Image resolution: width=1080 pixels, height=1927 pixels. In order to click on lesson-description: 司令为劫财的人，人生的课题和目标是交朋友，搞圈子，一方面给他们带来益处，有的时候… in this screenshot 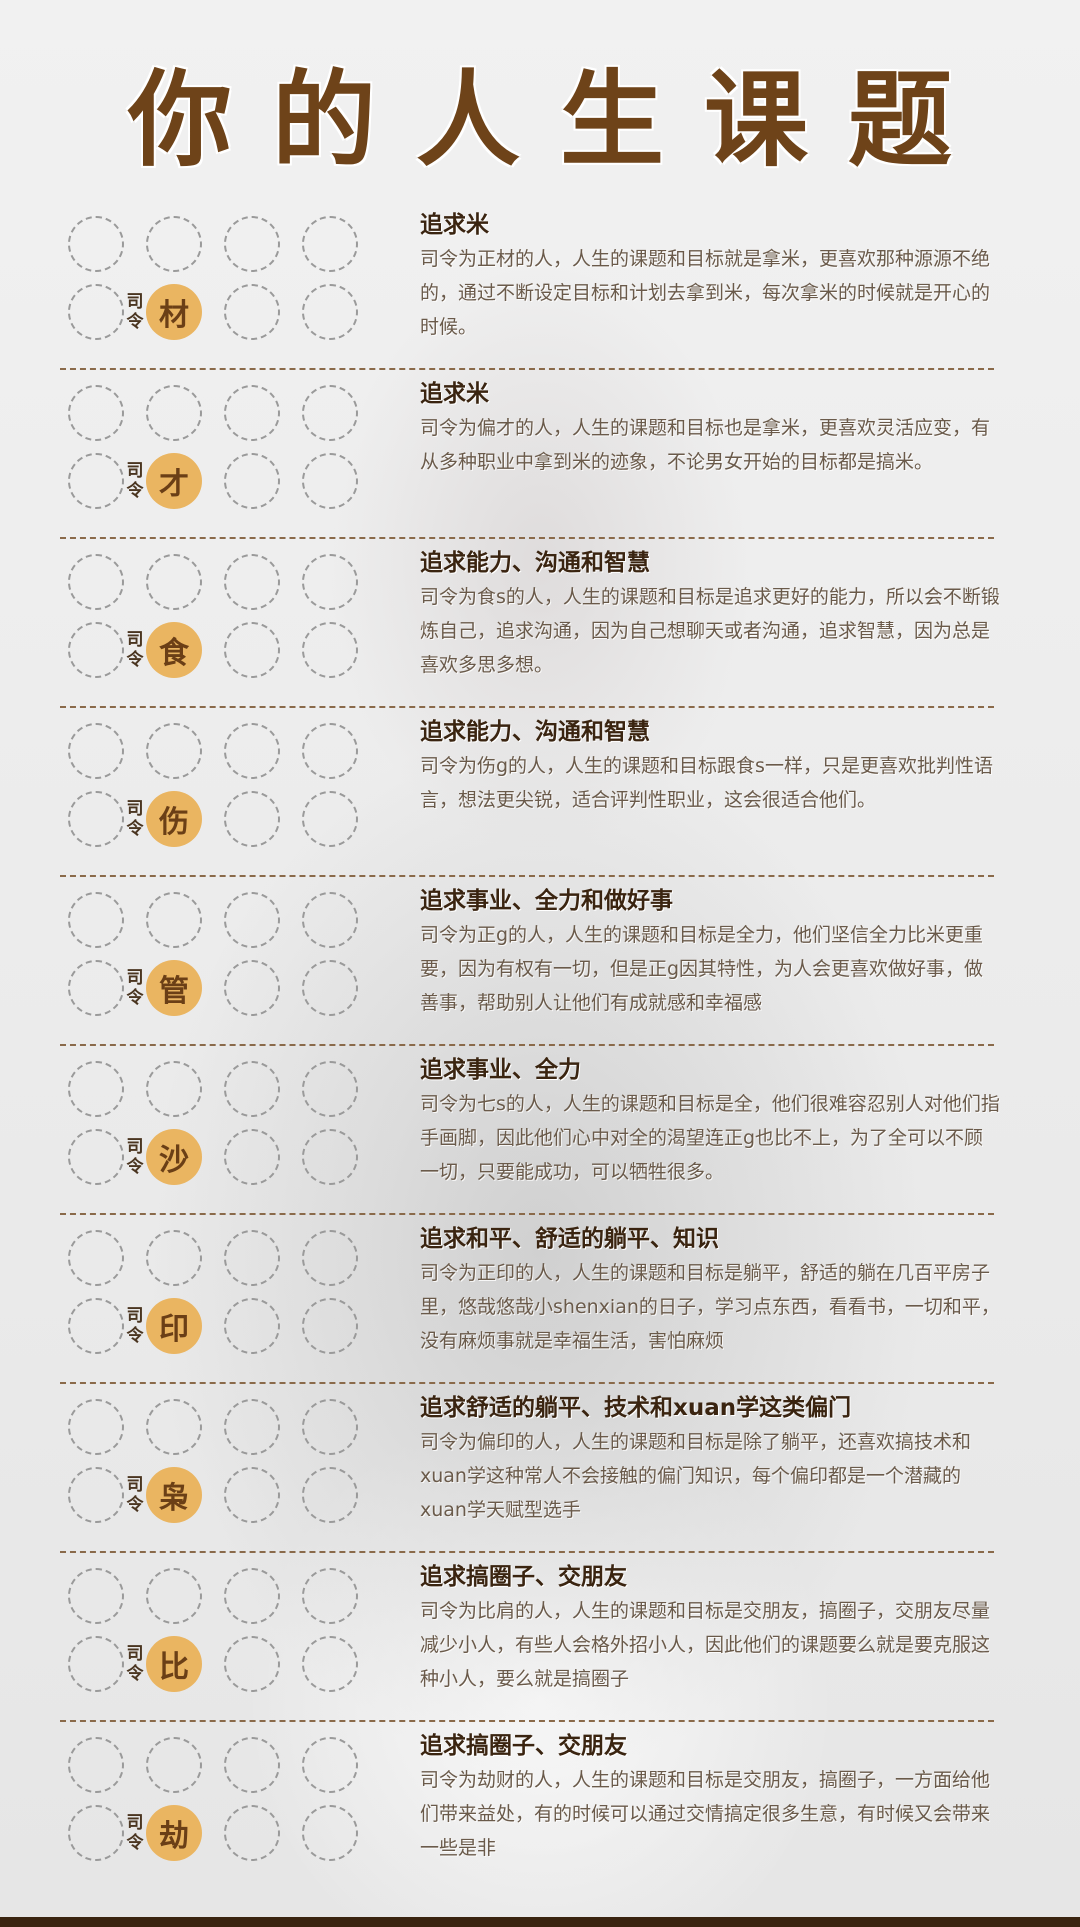, I will do `click(705, 1814)`.